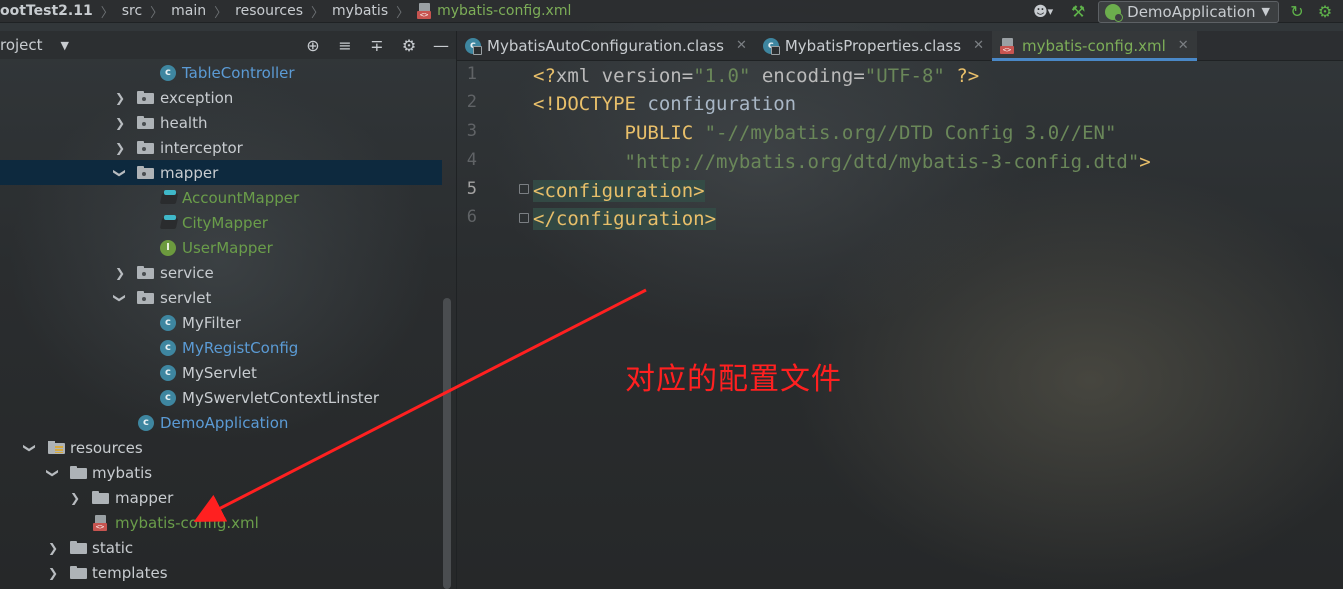  I want to click on code-line: </configuration>, so click(625, 219).